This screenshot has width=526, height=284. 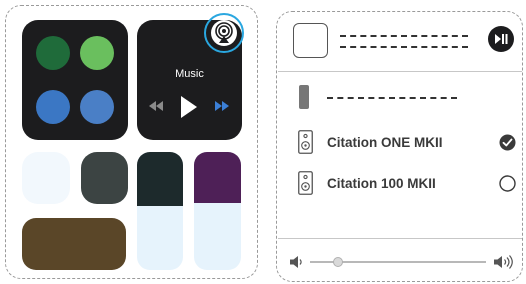 What do you see at coordinates (53, 53) in the screenshot?
I see `green-dark-toggle` at bounding box center [53, 53].